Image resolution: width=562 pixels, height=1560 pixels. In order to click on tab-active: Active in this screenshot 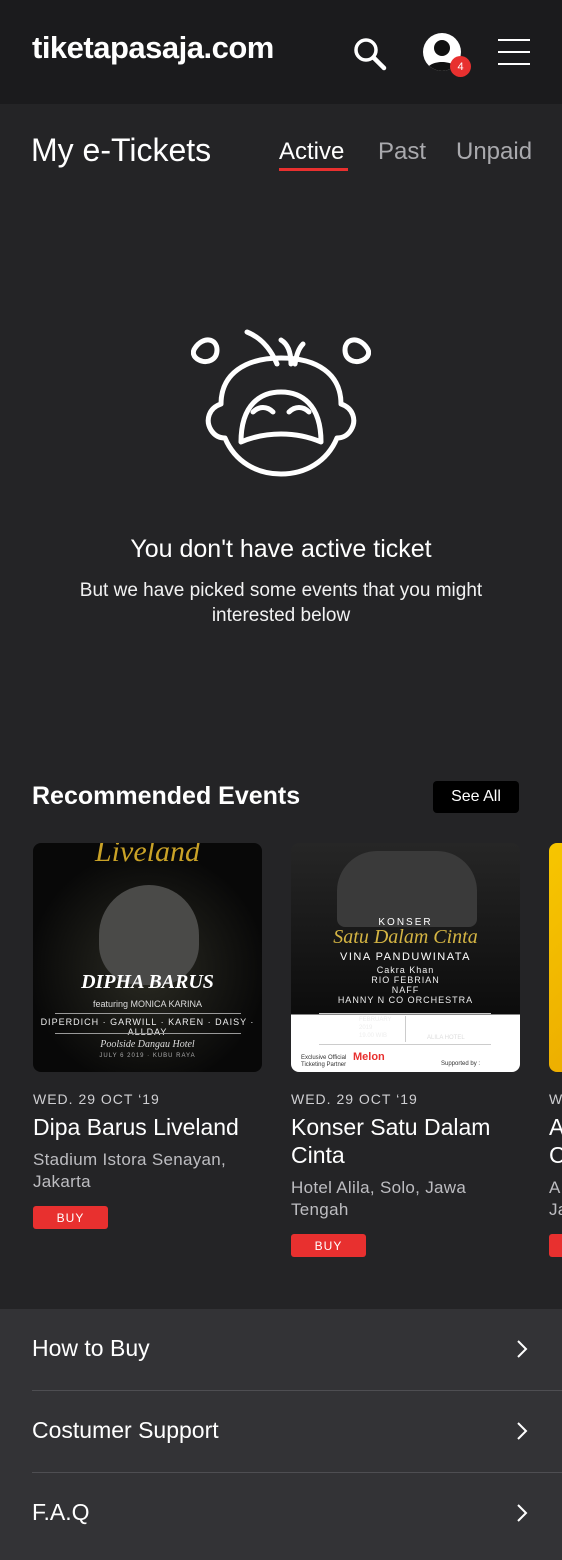, I will do `click(311, 152)`.